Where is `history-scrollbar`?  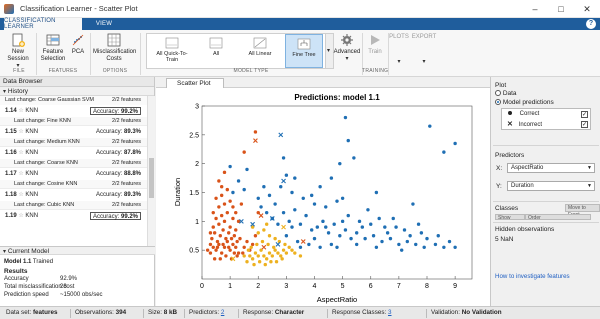
history-scrollbar is located at coordinates (151, 171).